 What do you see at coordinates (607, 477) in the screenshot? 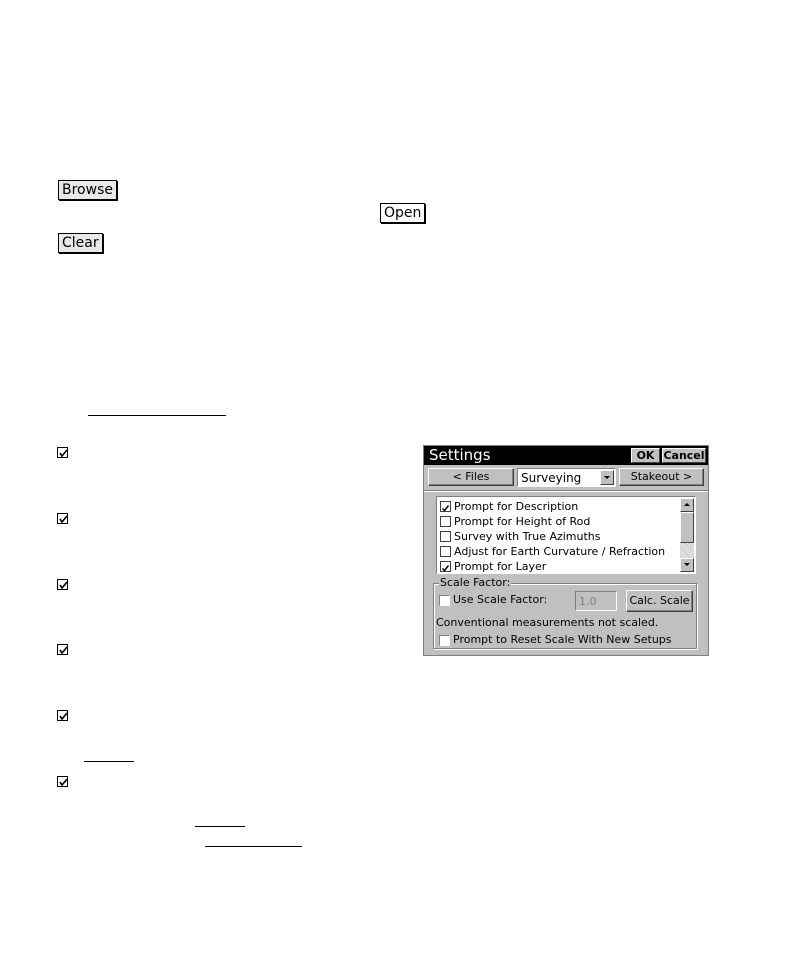
I see `dropdown-arrow-icon` at bounding box center [607, 477].